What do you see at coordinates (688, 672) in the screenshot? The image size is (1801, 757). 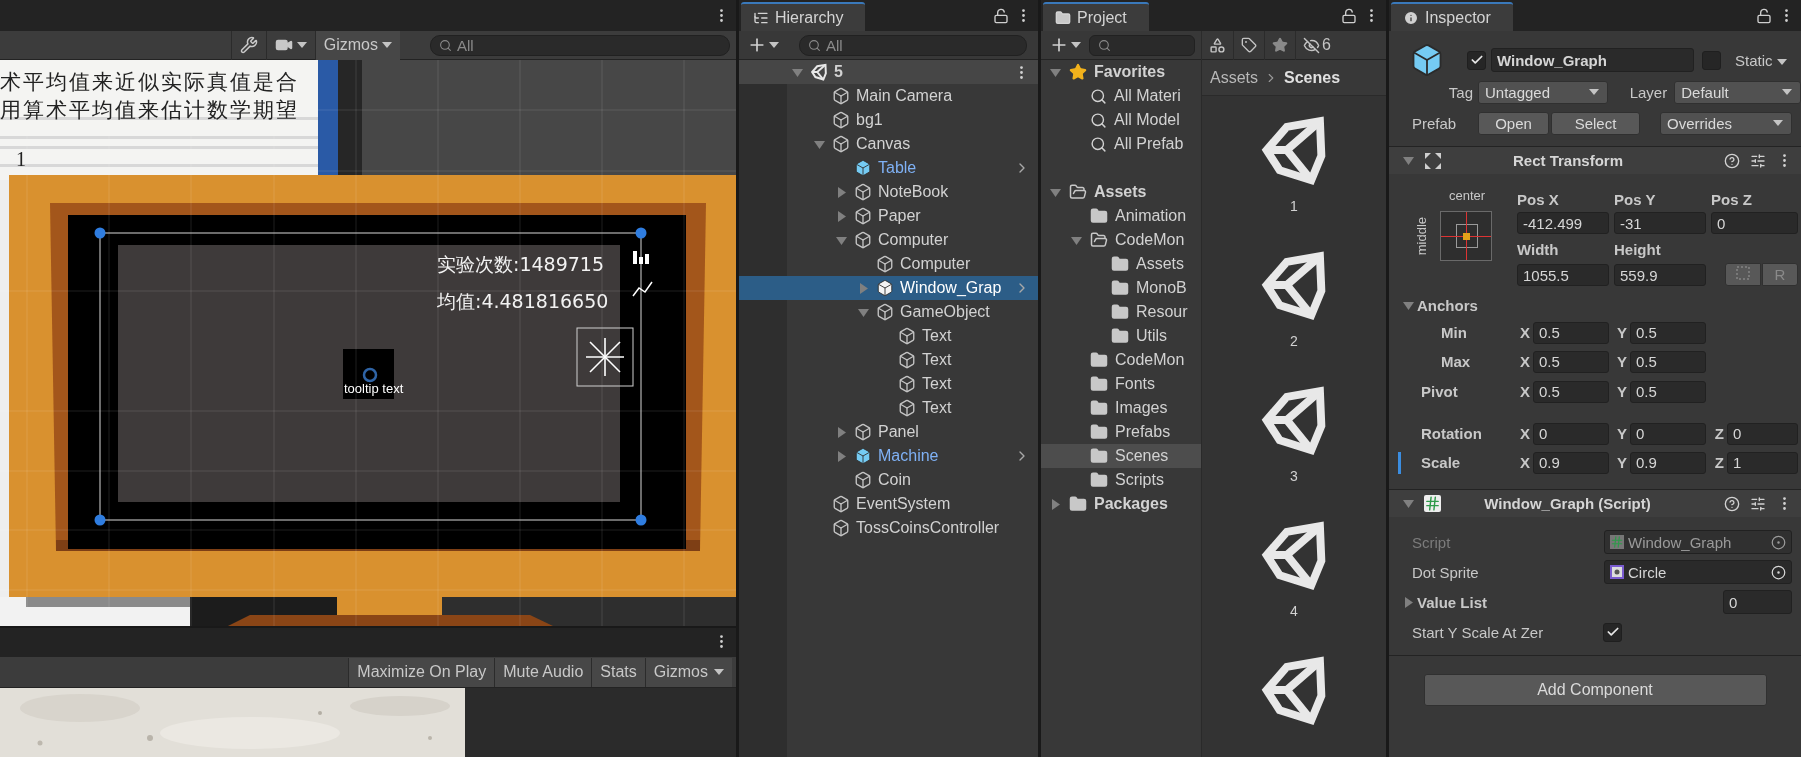 I see `toolbar-button: Gizmos` at bounding box center [688, 672].